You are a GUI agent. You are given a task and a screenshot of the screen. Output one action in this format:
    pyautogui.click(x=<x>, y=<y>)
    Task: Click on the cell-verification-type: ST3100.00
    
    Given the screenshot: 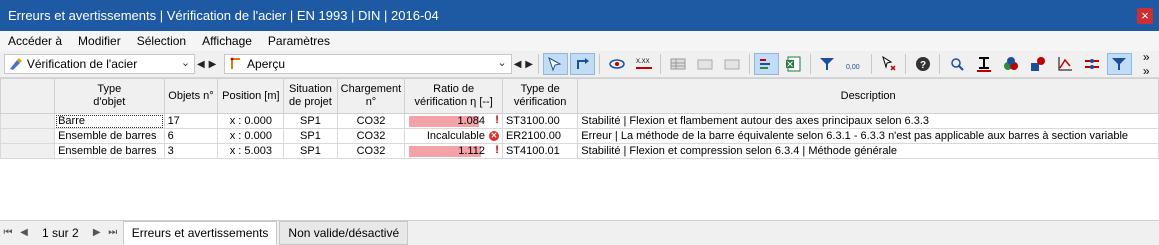 What is the action you would take?
    pyautogui.click(x=540, y=121)
    